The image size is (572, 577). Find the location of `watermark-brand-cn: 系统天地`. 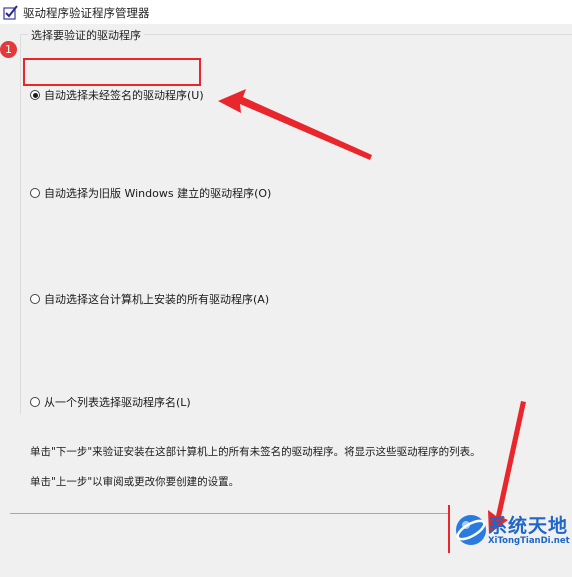

watermark-brand-cn: 系统天地 is located at coordinates (528, 526).